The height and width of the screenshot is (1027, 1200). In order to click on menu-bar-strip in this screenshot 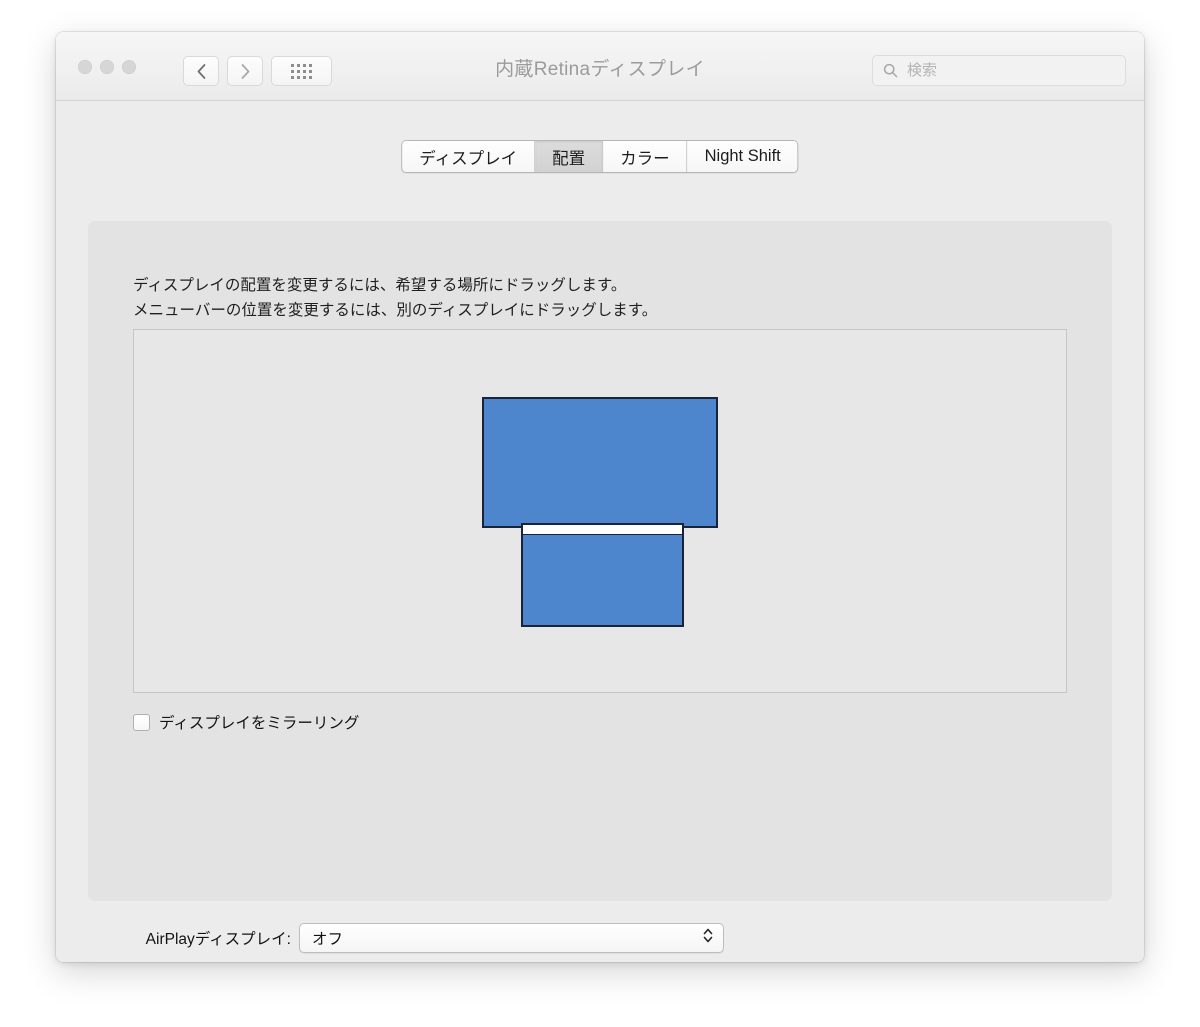, I will do `click(602, 530)`.